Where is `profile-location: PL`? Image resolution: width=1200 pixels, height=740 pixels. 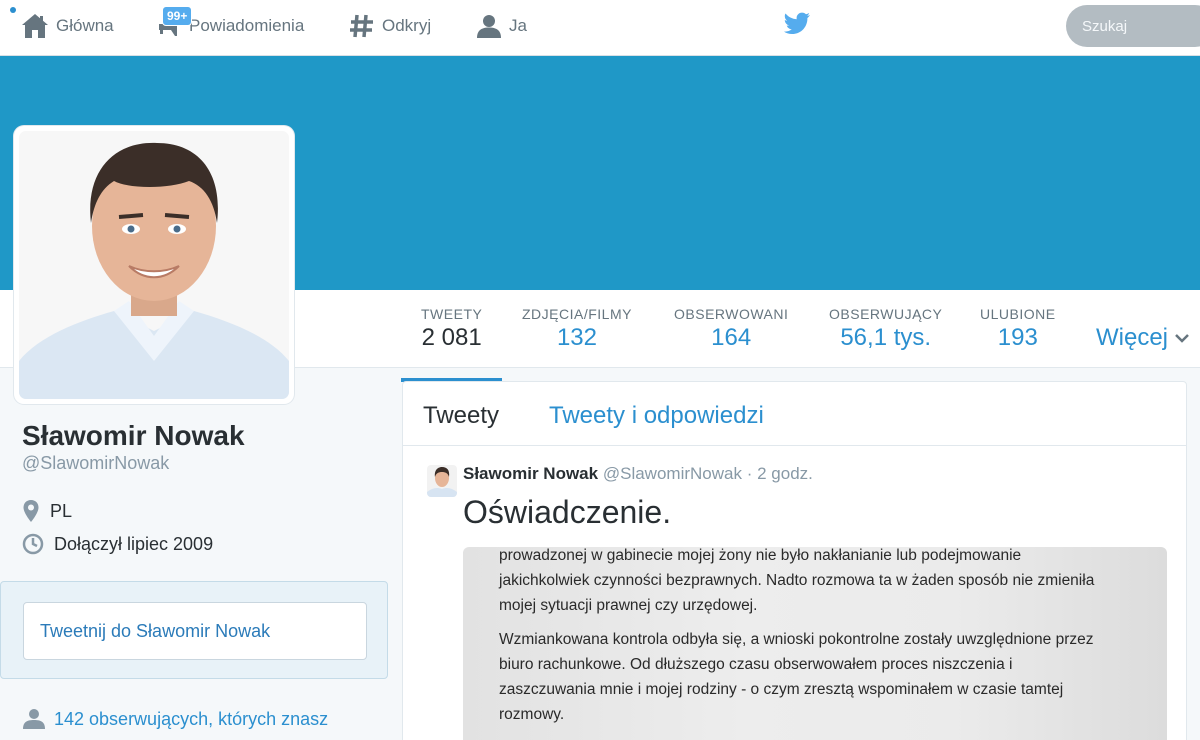 profile-location: PL is located at coordinates (47, 511).